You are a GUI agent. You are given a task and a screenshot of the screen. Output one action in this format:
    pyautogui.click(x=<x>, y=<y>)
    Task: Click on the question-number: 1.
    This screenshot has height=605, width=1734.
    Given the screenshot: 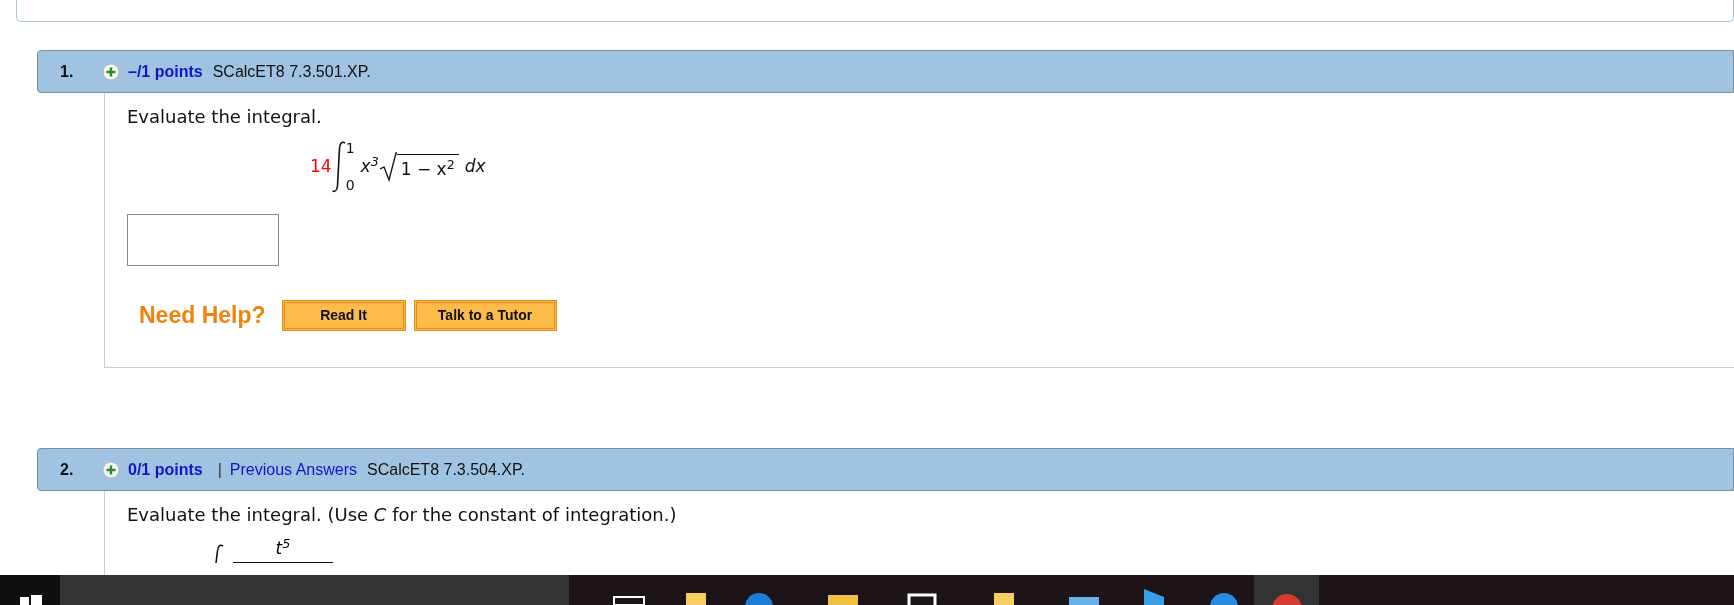 What is the action you would take?
    pyautogui.click(x=67, y=71)
    